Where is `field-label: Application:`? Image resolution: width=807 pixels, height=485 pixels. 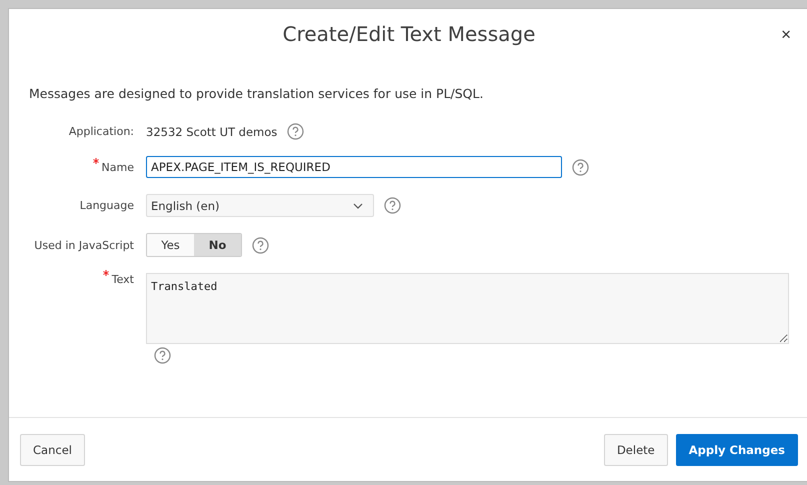
field-label: Application: is located at coordinates (101, 131).